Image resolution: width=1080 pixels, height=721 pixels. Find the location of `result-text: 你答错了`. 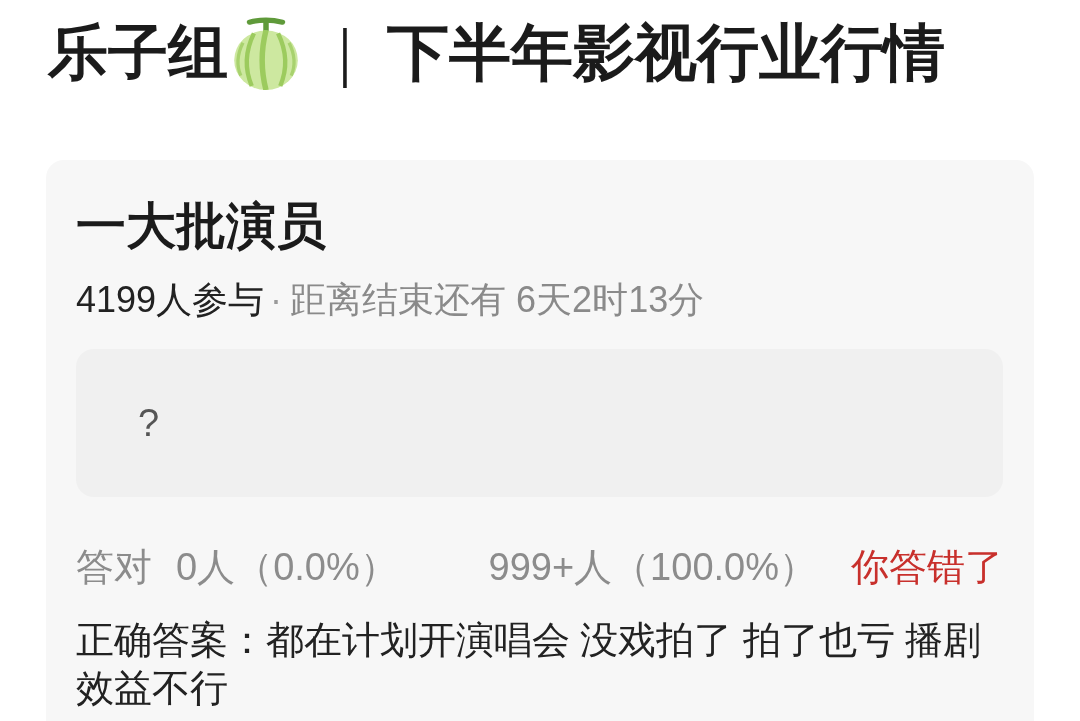

result-text: 你答错了 is located at coordinates (927, 567).